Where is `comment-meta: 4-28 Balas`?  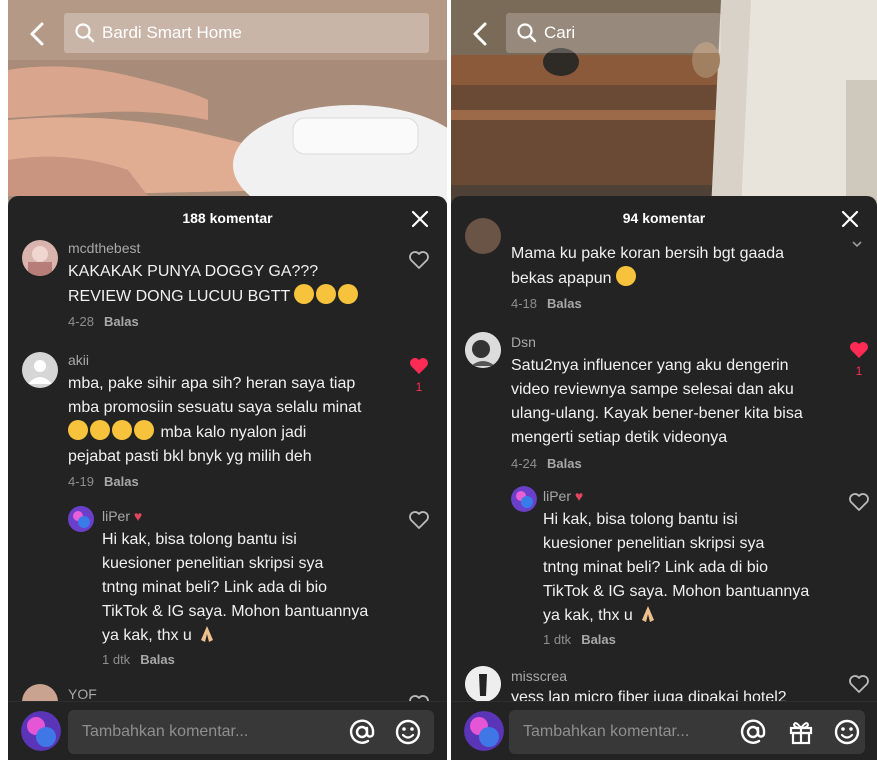
comment-meta: 4-28 Balas is located at coordinates (103, 321).